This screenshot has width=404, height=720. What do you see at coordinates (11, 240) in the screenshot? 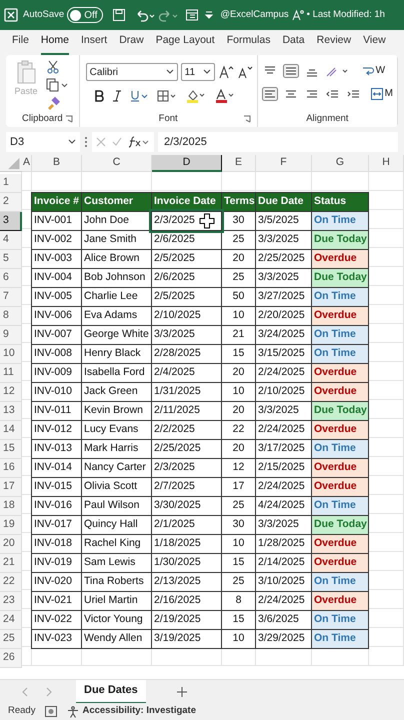
I see `row-header: 4` at bounding box center [11, 240].